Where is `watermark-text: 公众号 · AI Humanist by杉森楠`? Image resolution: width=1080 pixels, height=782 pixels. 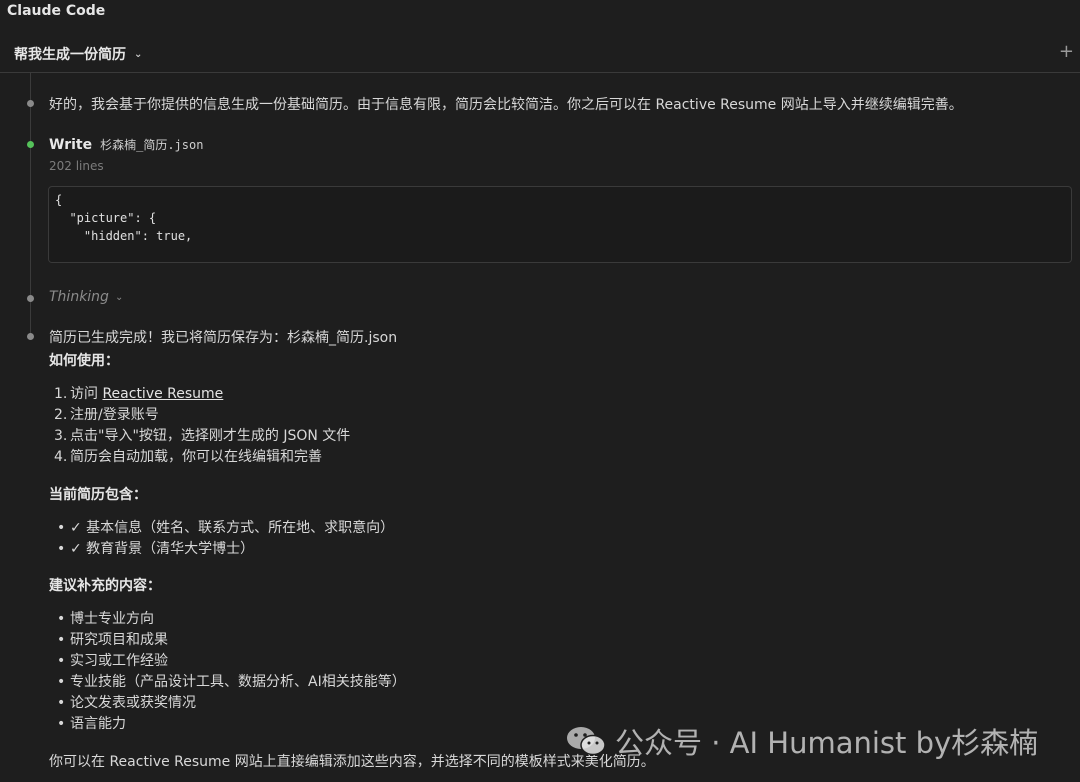
watermark-text: 公众号 · AI Humanist by杉森楠 is located at coordinates (827, 743).